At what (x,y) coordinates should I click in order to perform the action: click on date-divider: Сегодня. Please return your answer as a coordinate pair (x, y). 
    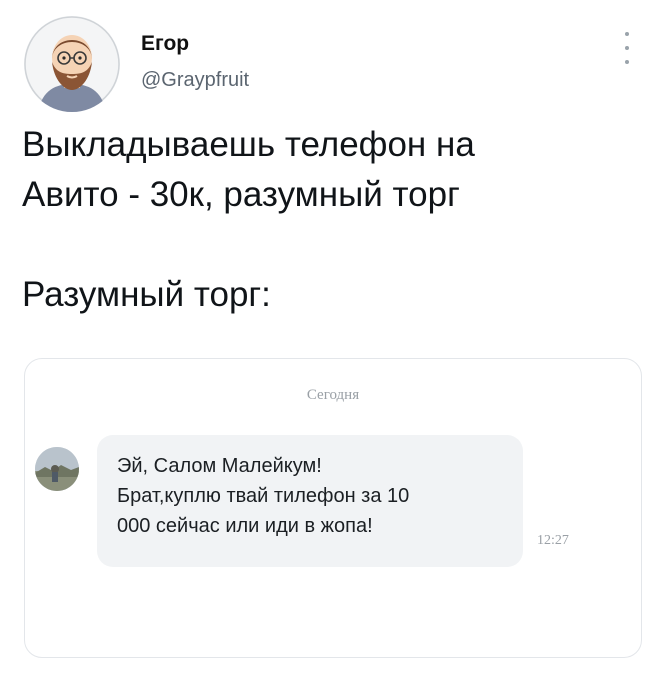
    Looking at the image, I should click on (333, 395).